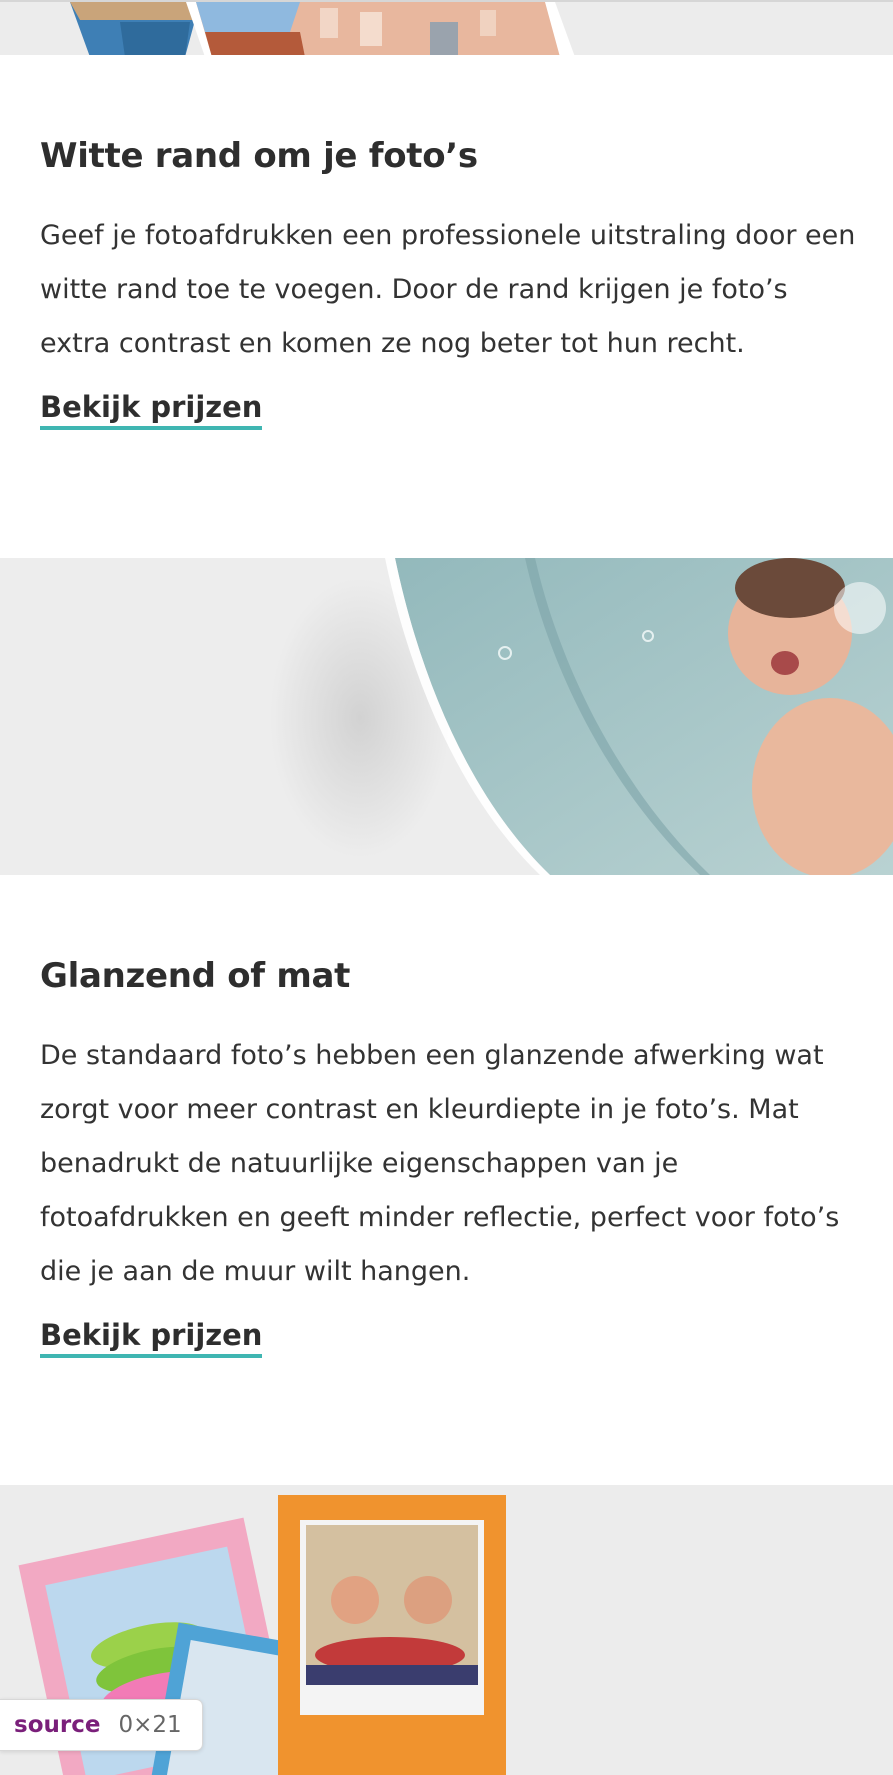  Describe the element at coordinates (101, 1725) in the screenshot. I see `source-badge: source 0×21` at that location.